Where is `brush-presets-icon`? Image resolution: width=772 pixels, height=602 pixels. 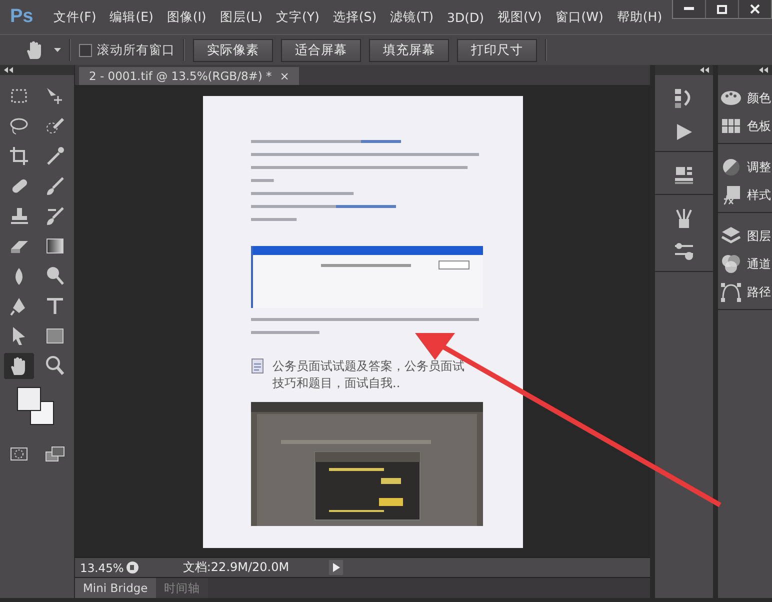
brush-presets-icon is located at coordinates (684, 218).